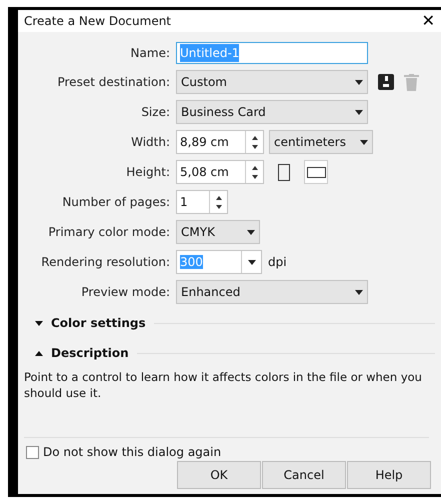  Describe the element at coordinates (155, 112) in the screenshot. I see `field-label: Size:` at that location.